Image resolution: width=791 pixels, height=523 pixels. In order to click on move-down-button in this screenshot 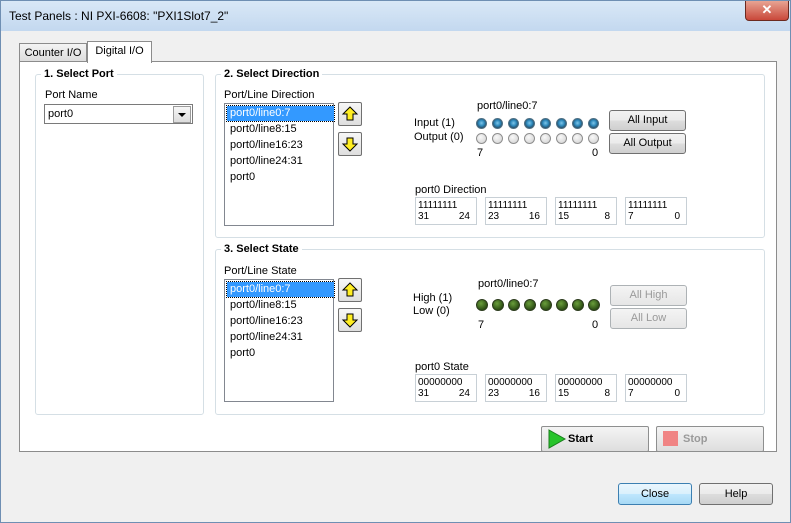, I will do `click(350, 144)`.